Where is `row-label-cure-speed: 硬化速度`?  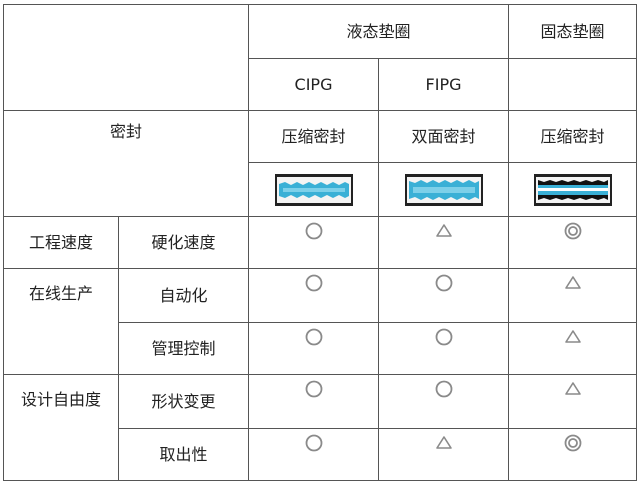 row-label-cure-speed: 硬化速度 is located at coordinates (183, 242).